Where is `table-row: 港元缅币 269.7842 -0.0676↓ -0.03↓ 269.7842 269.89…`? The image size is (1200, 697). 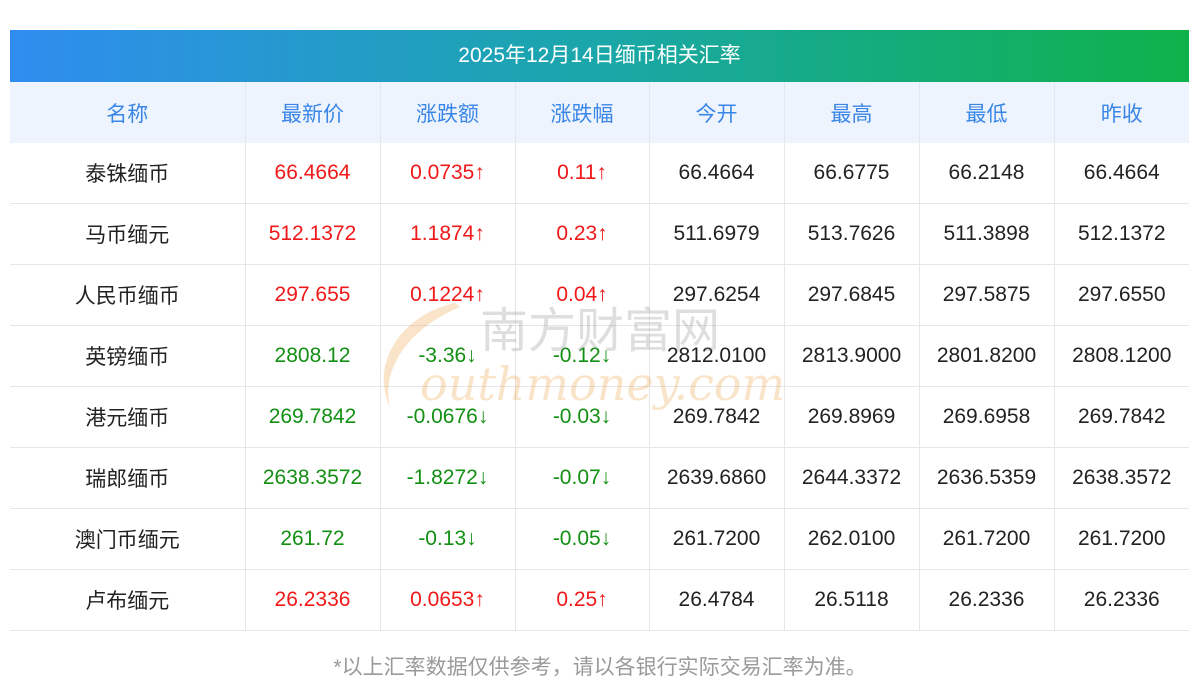 table-row: 港元缅币 269.7842 -0.0676↓ -0.03↓ 269.7842 269.89… is located at coordinates (599, 417).